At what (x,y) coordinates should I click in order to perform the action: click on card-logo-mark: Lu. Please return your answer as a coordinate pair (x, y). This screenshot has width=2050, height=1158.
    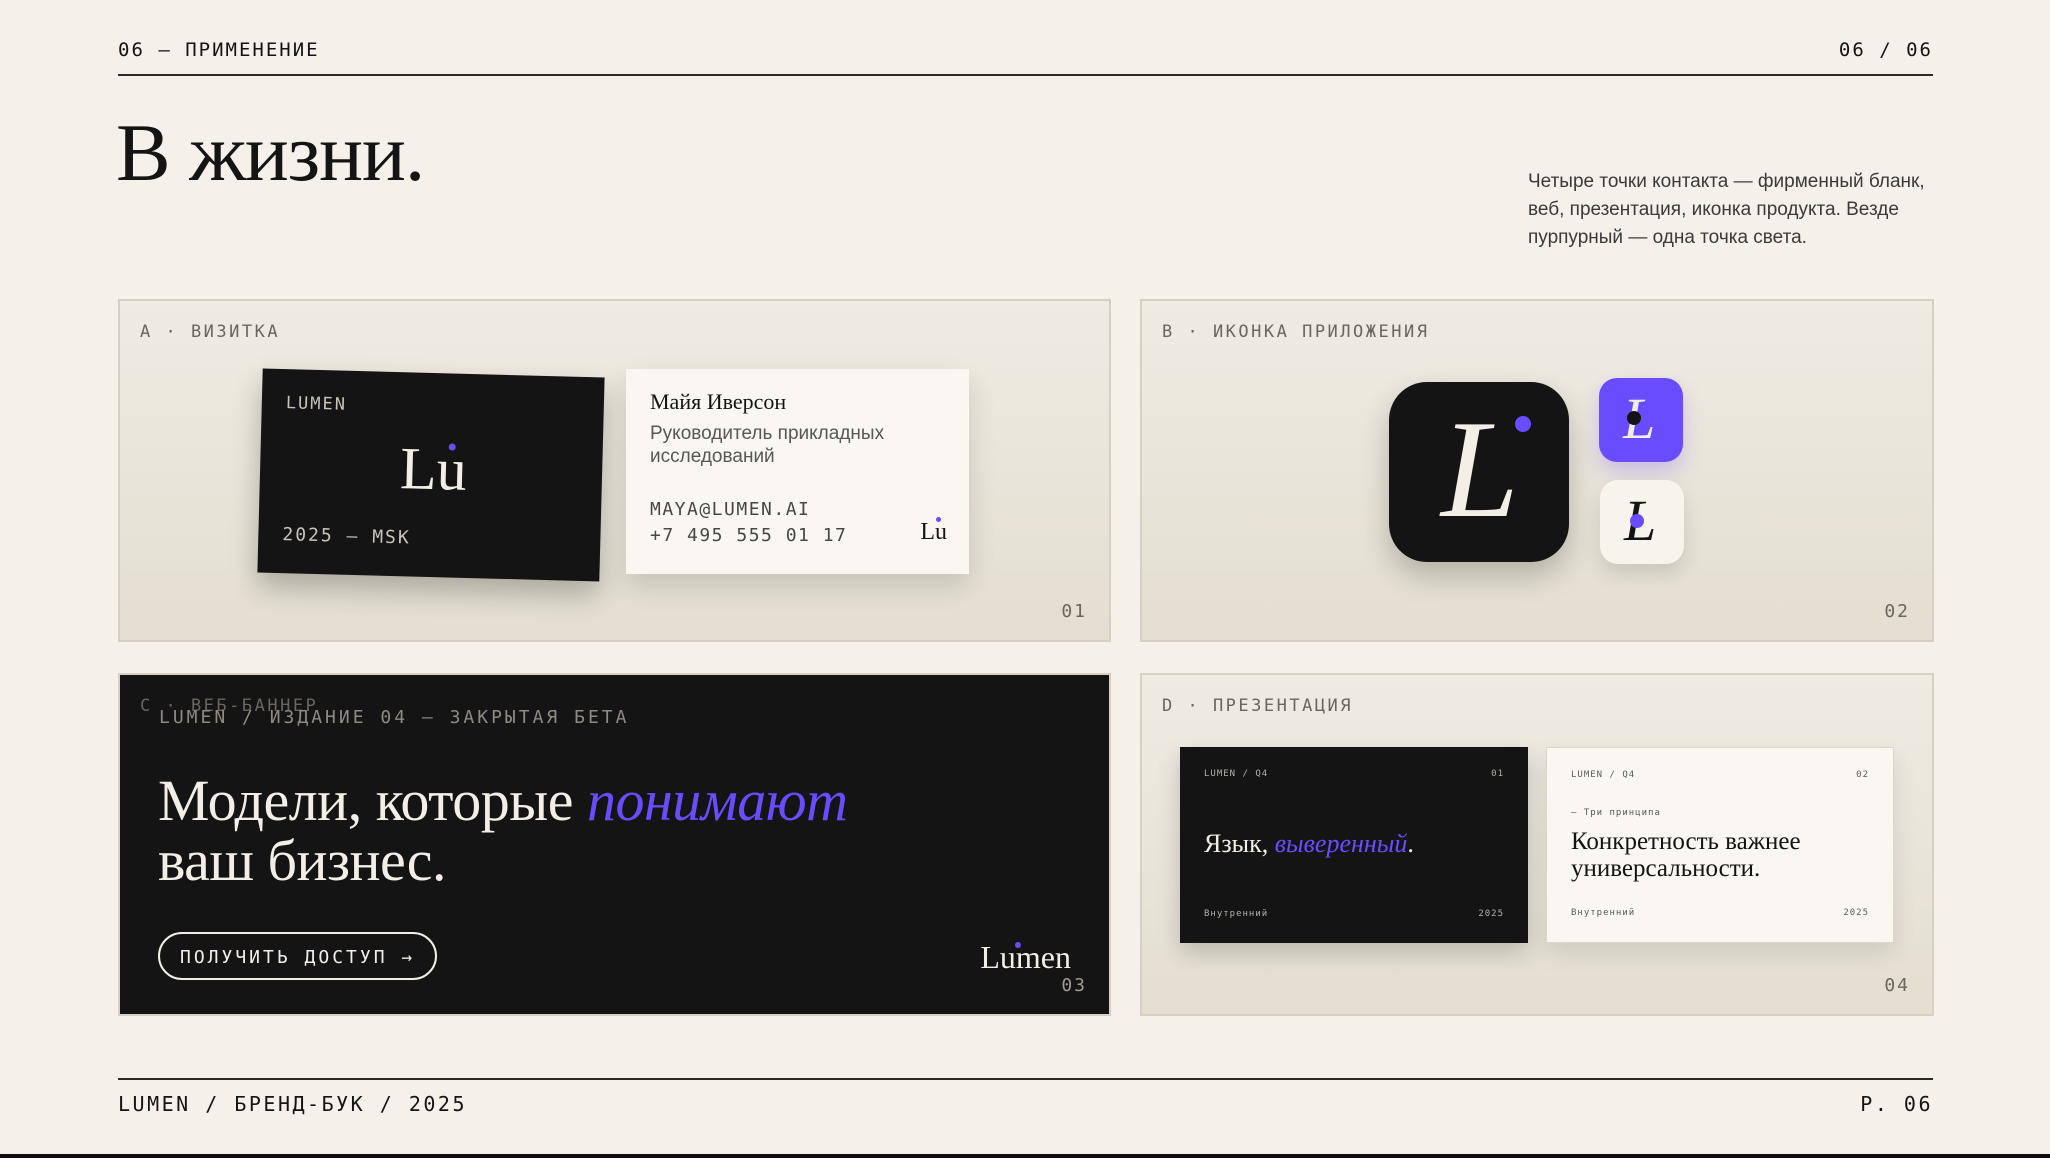
    Looking at the image, I should click on (433, 469).